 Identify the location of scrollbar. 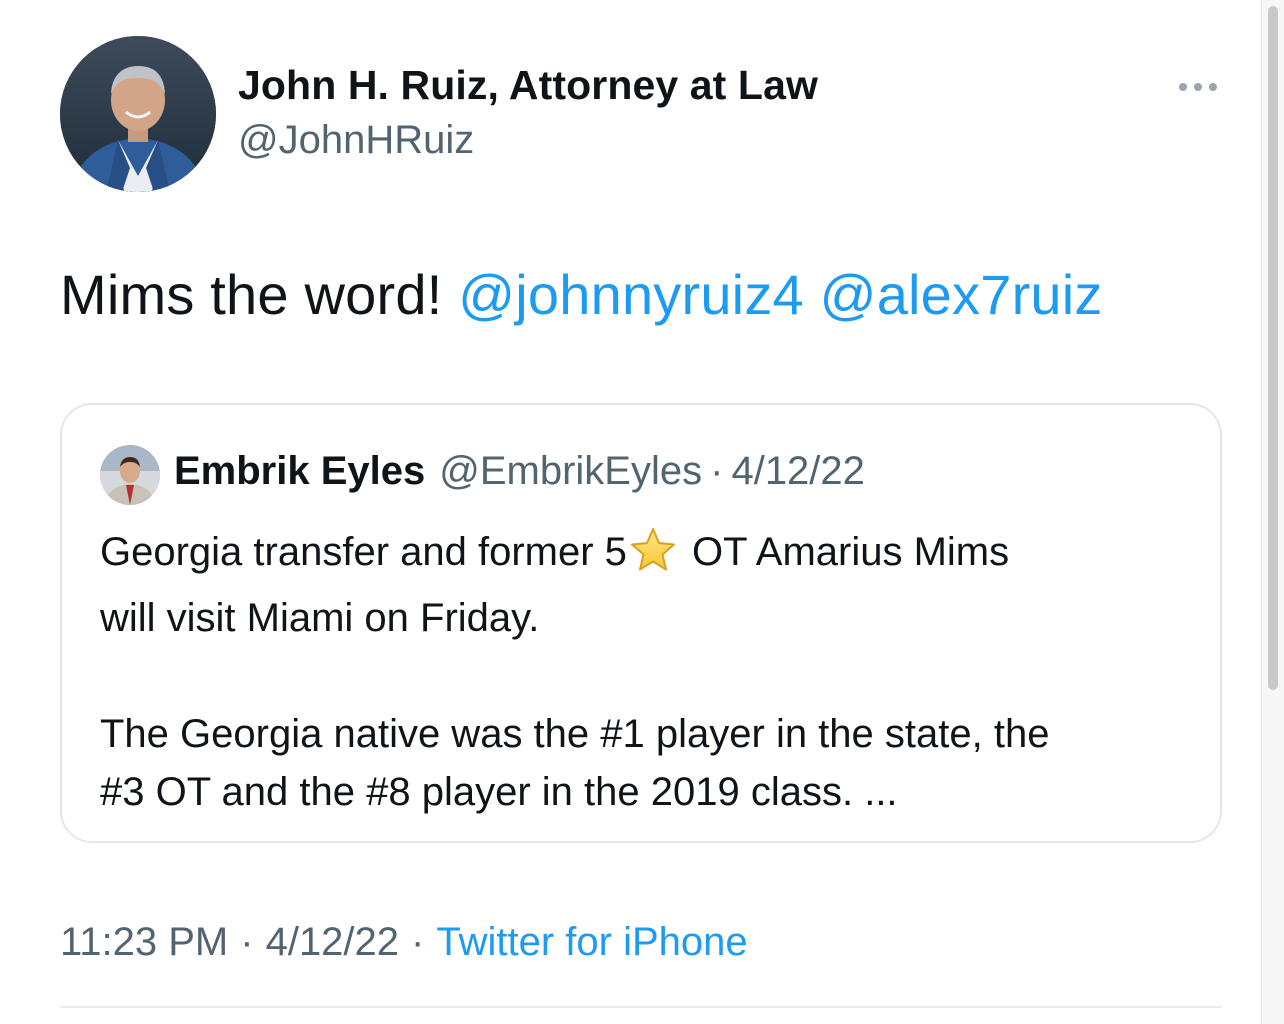
(1272, 512).